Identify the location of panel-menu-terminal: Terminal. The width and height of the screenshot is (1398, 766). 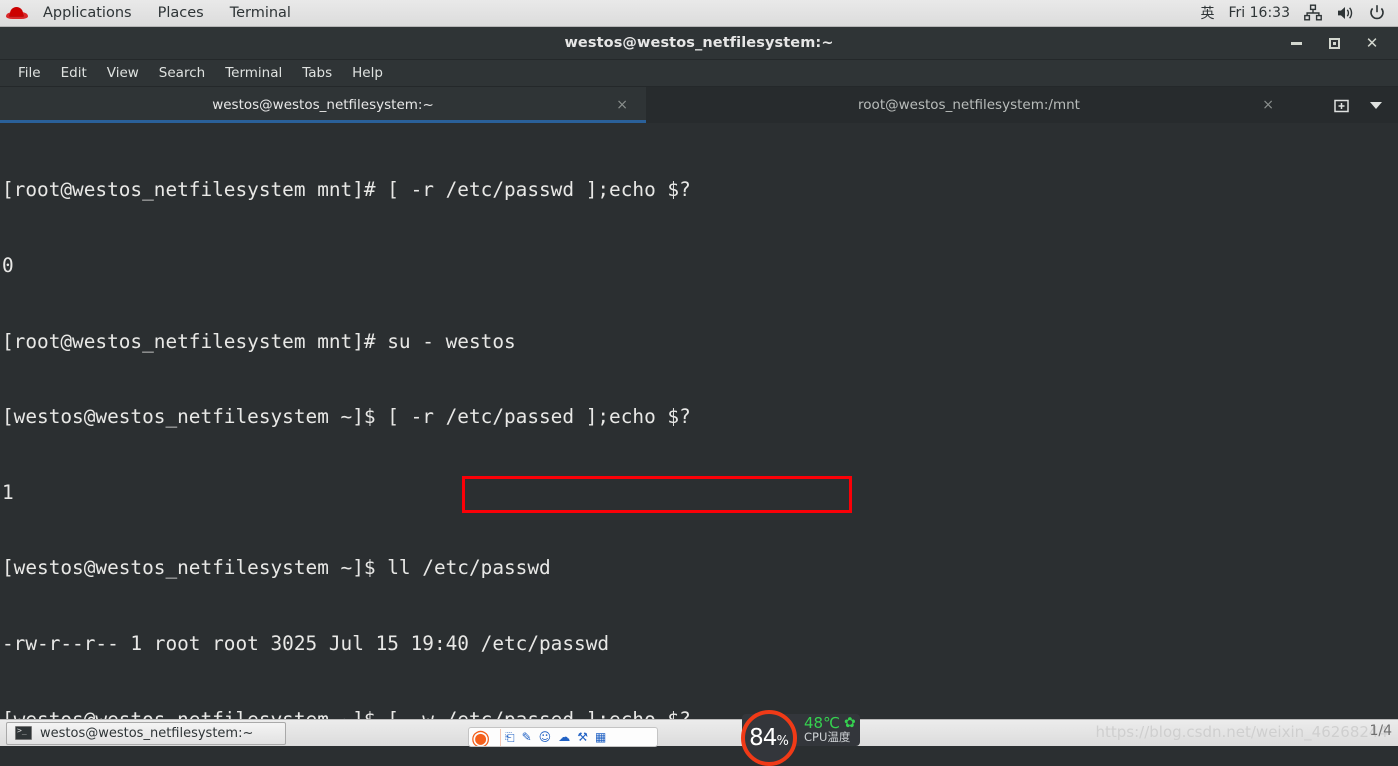
(260, 13).